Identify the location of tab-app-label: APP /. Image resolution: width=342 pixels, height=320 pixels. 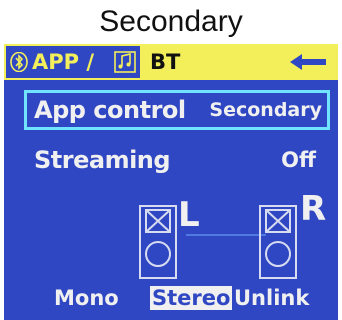
(63, 62).